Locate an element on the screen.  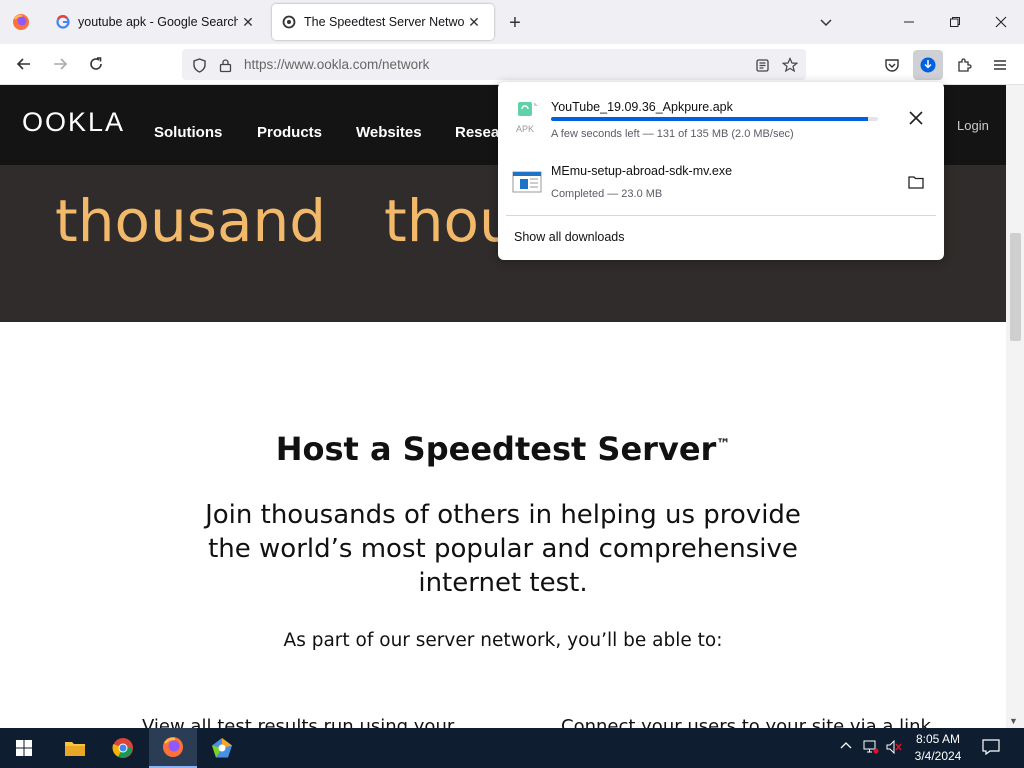
nav-products: Products is located at coordinates (289, 132).